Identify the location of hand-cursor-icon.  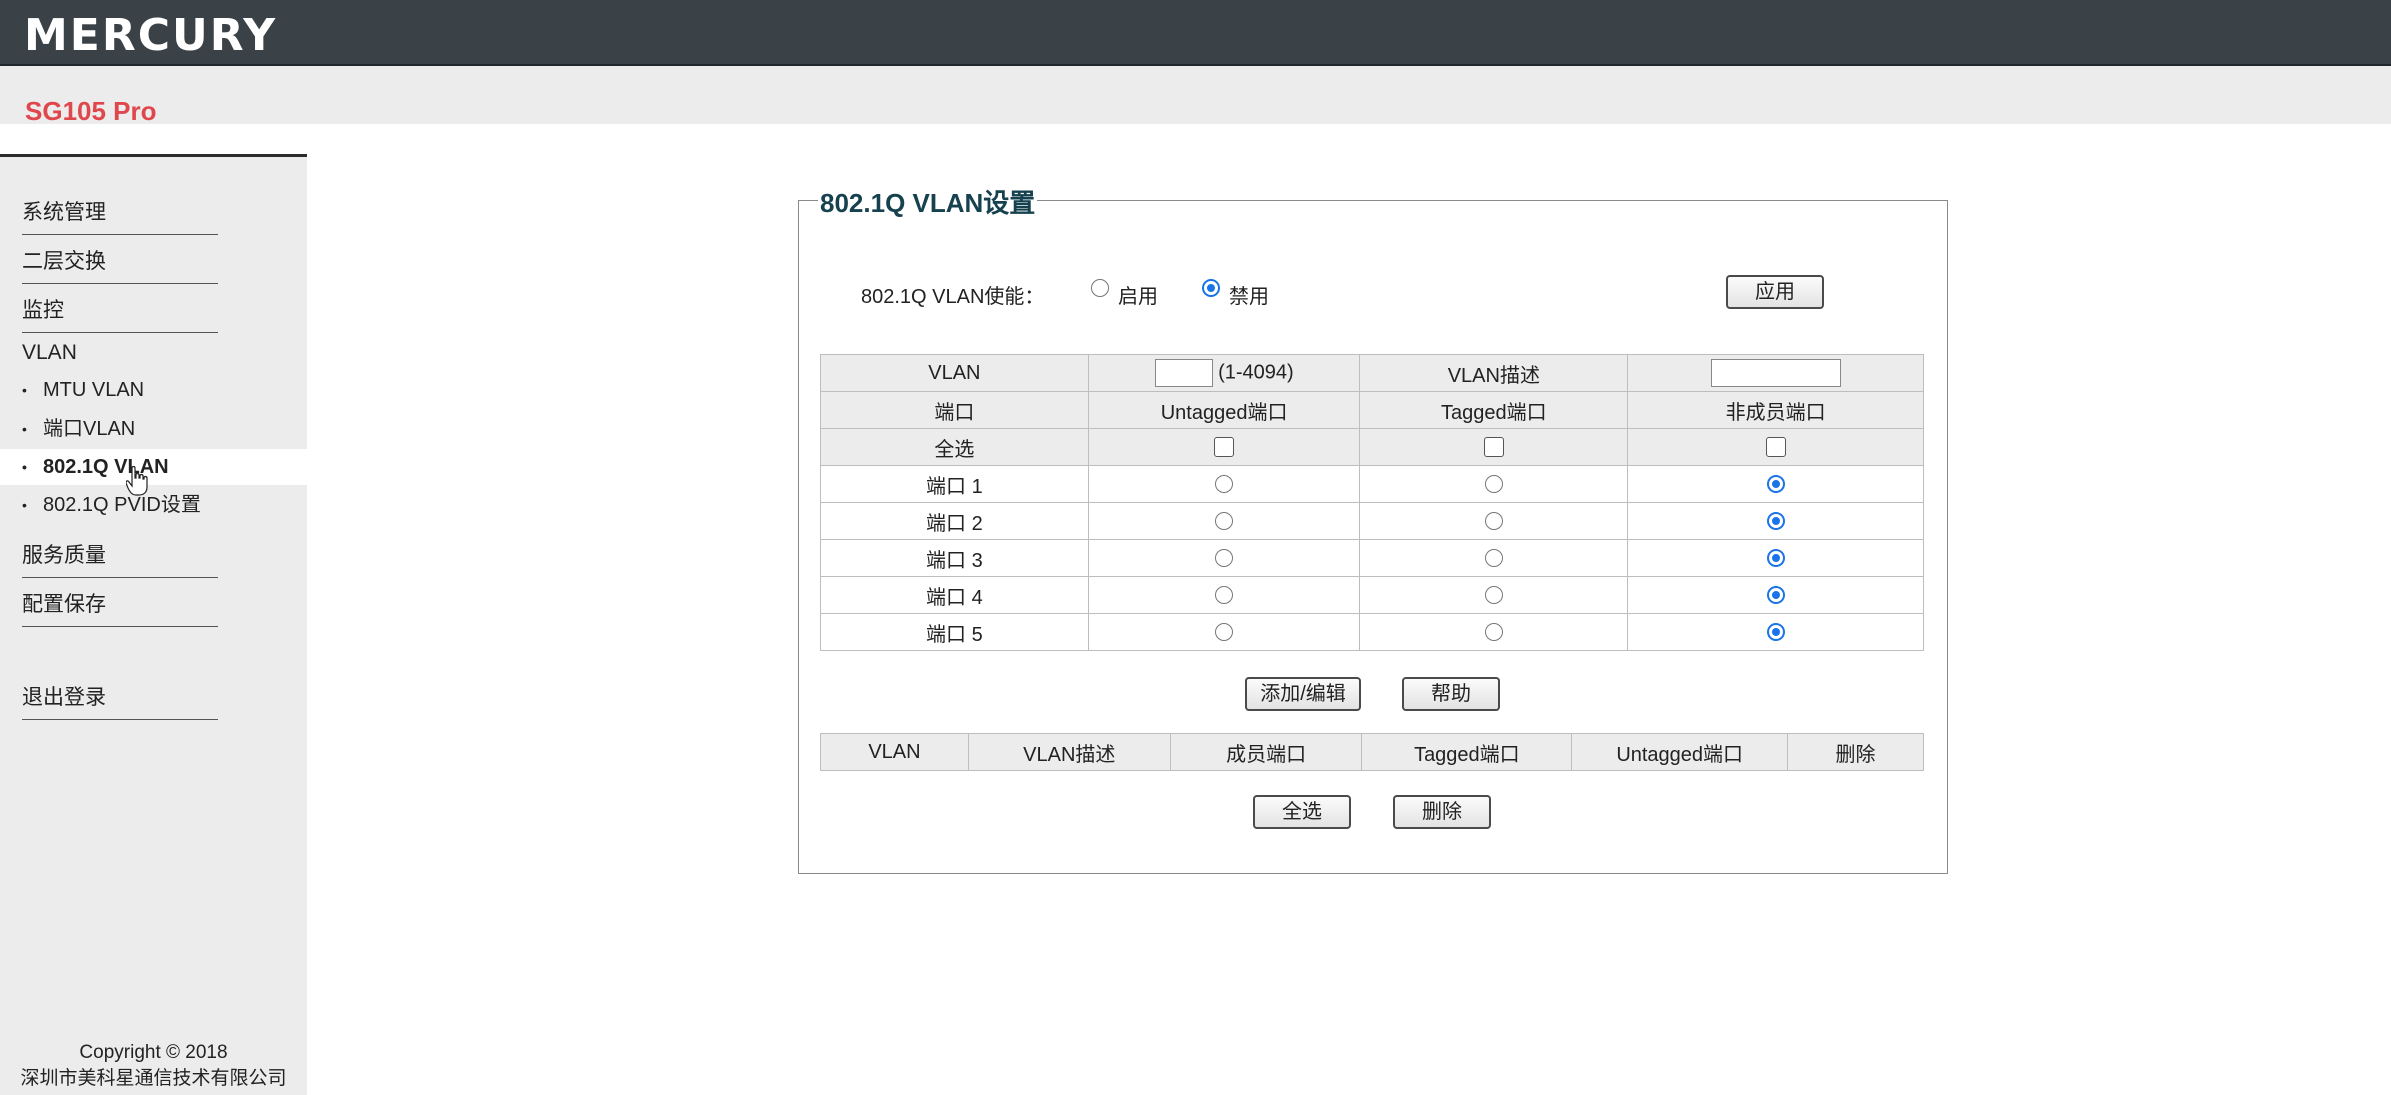
(137, 481).